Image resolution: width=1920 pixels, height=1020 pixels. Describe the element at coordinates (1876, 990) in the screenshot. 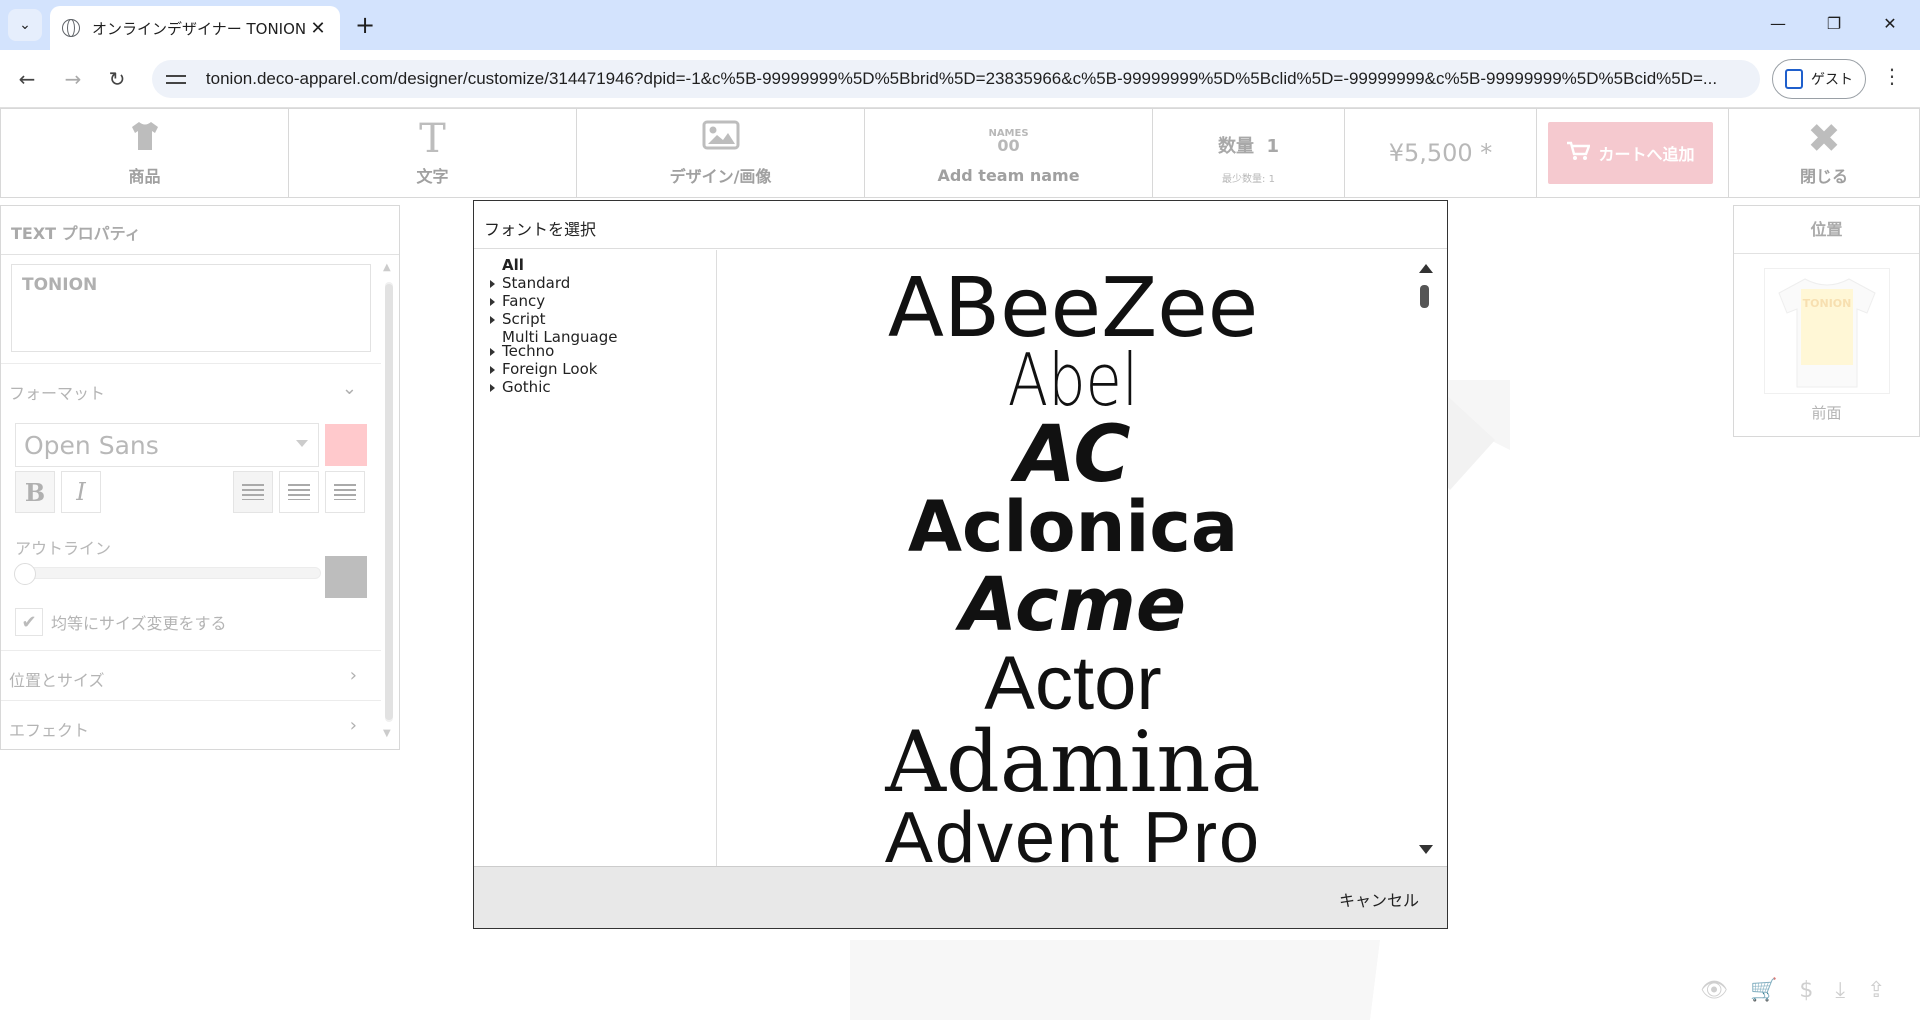

I see `share-icon: ⇪` at that location.